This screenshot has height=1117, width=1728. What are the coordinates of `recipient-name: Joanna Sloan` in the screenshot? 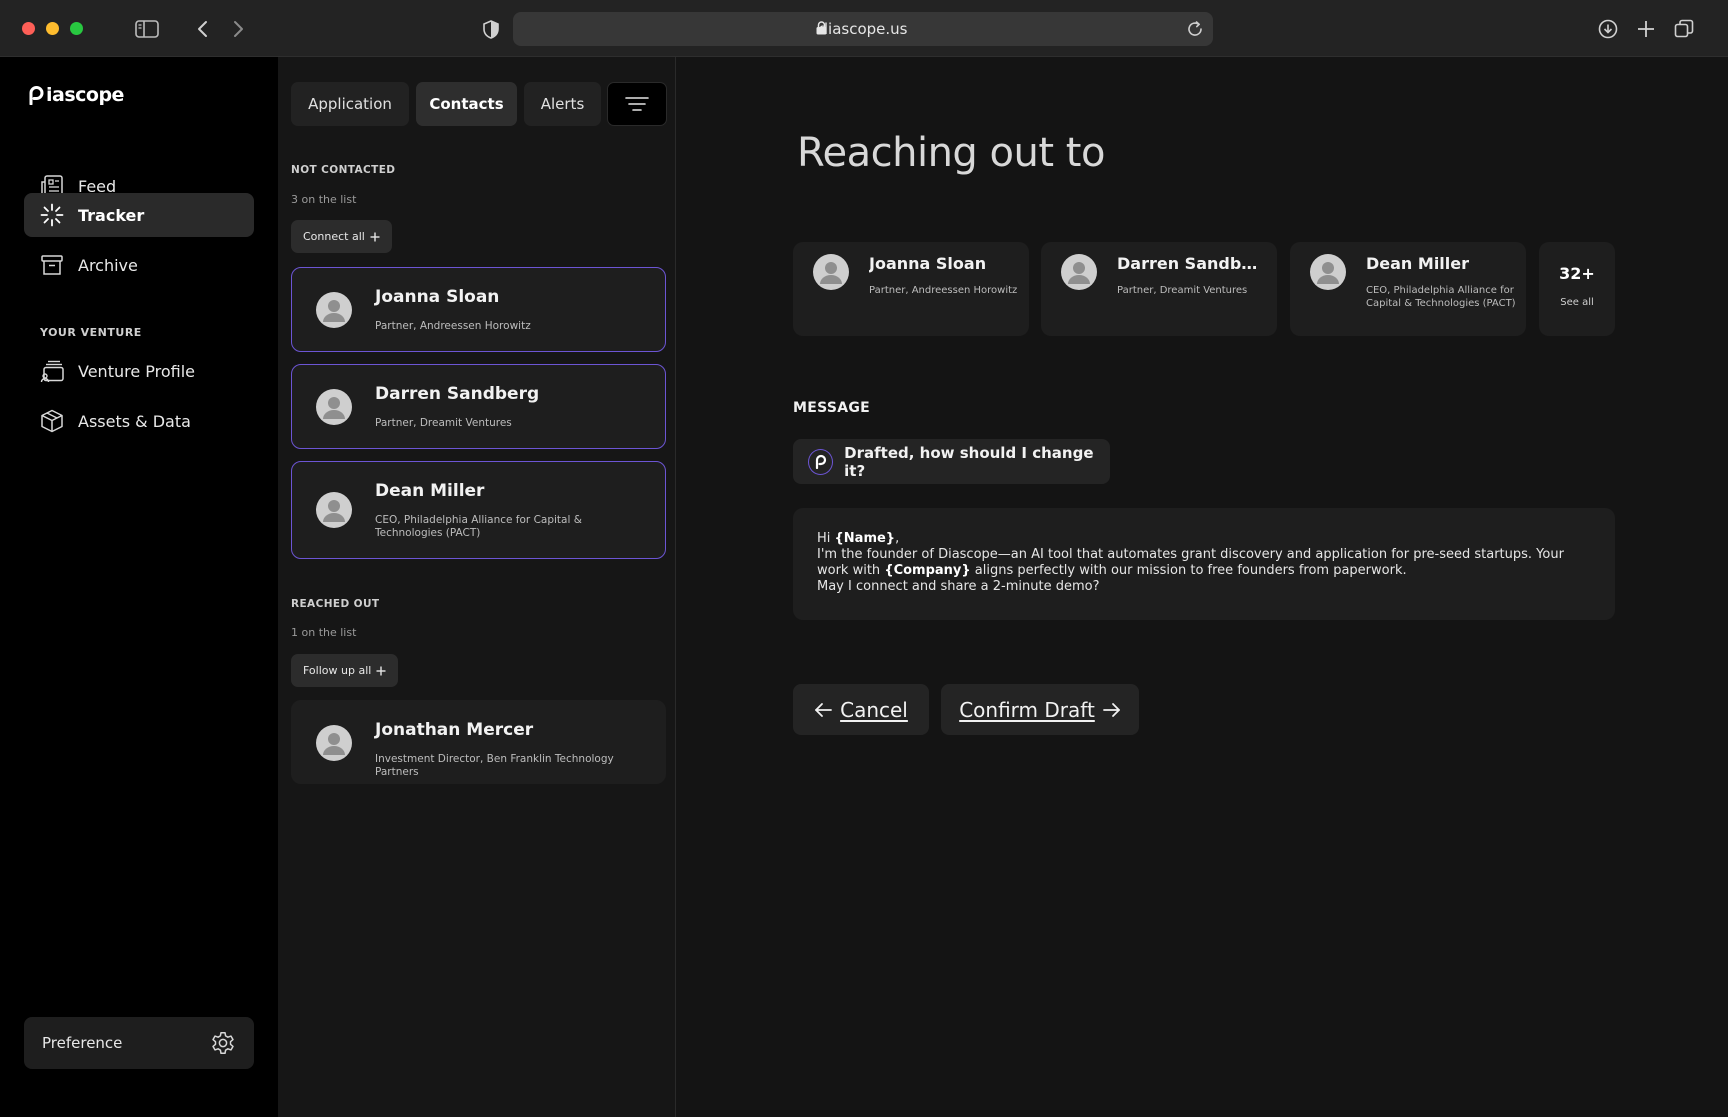 It's located at (928, 263).